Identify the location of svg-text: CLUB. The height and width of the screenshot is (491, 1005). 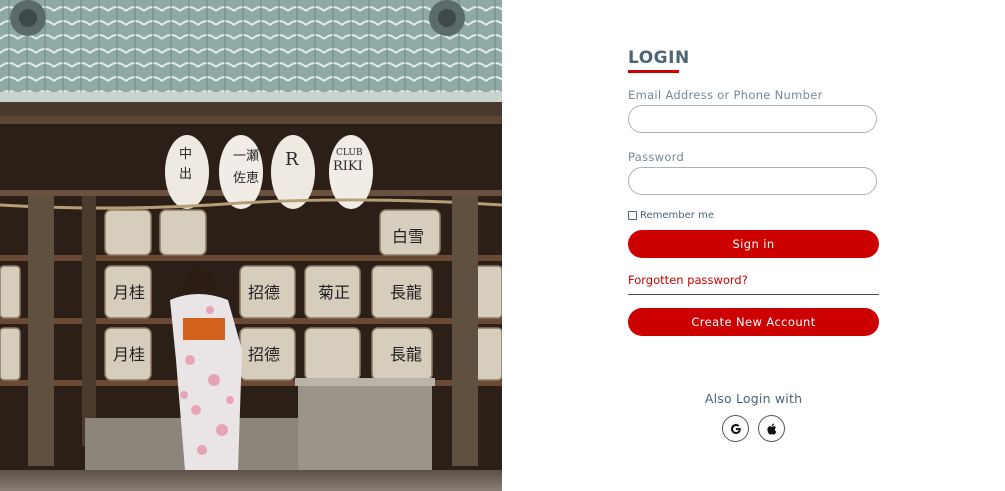
(349, 153).